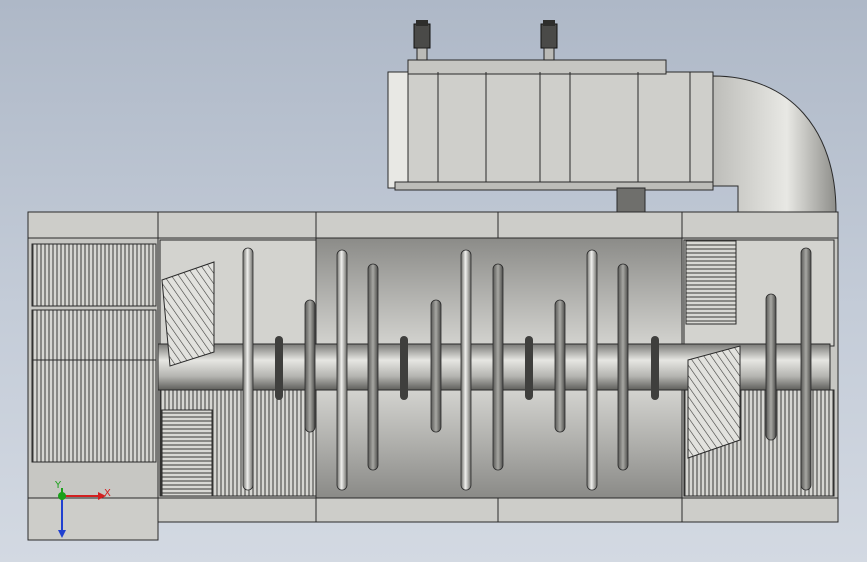 The height and width of the screenshot is (562, 867). Describe the element at coordinates (774, 144) in the screenshot. I see `duct-elbow` at that location.